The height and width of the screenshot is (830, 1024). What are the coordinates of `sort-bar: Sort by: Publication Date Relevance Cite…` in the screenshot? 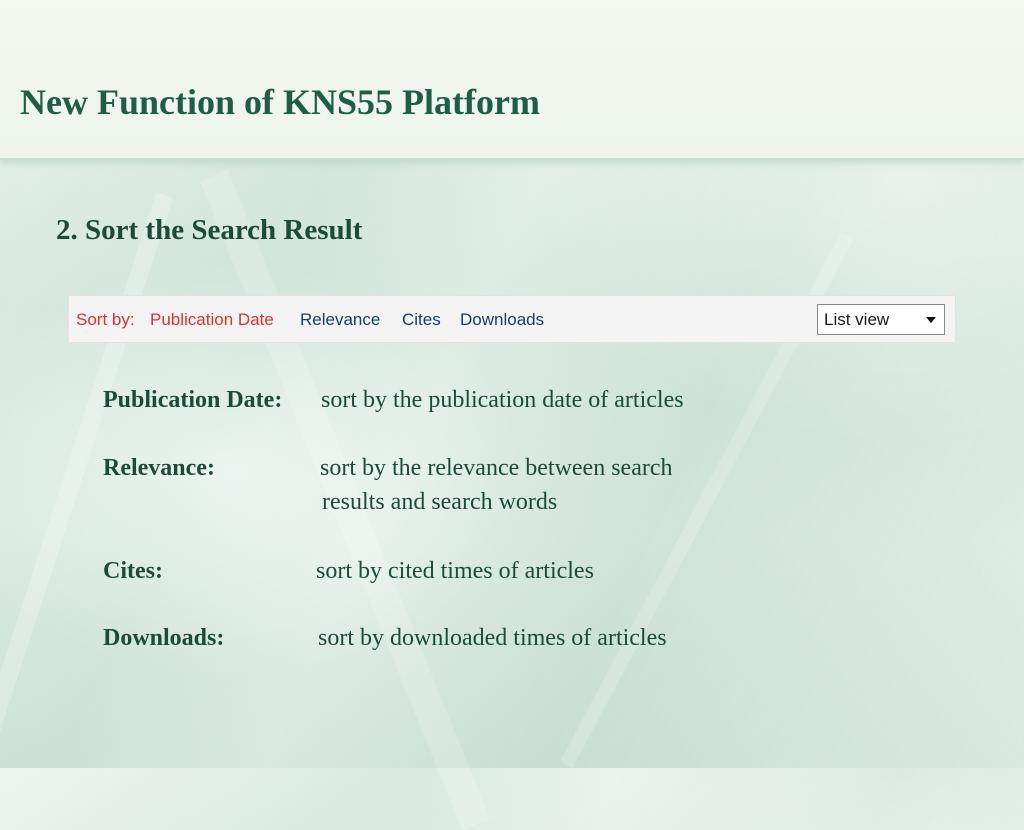 It's located at (512, 319).